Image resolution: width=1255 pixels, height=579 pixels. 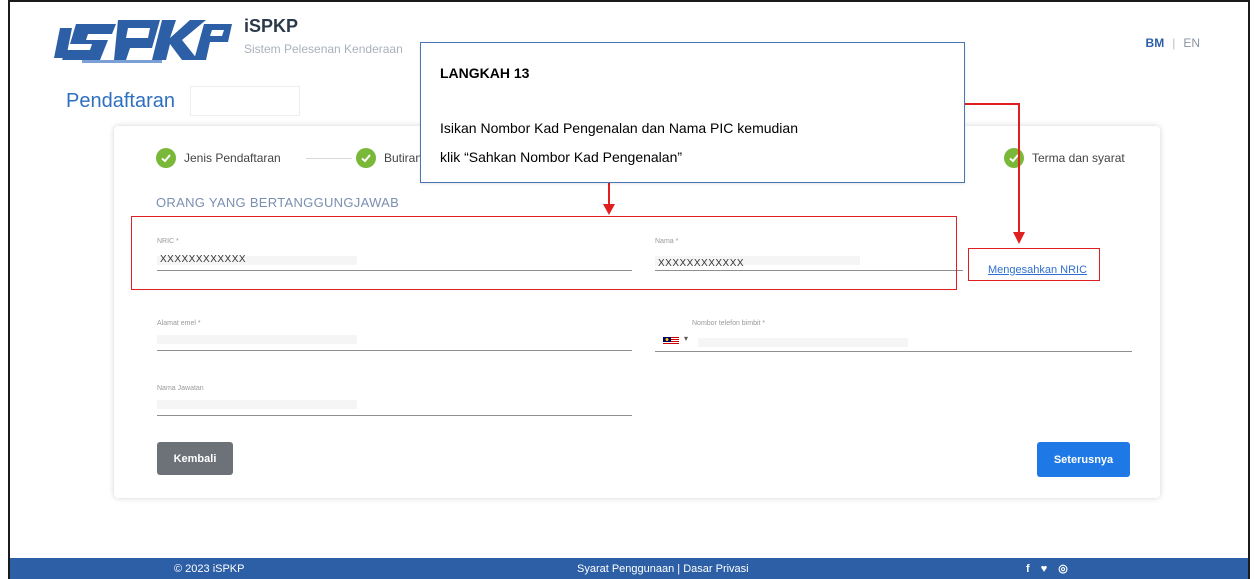 I want to click on email-underline, so click(x=394, y=350).